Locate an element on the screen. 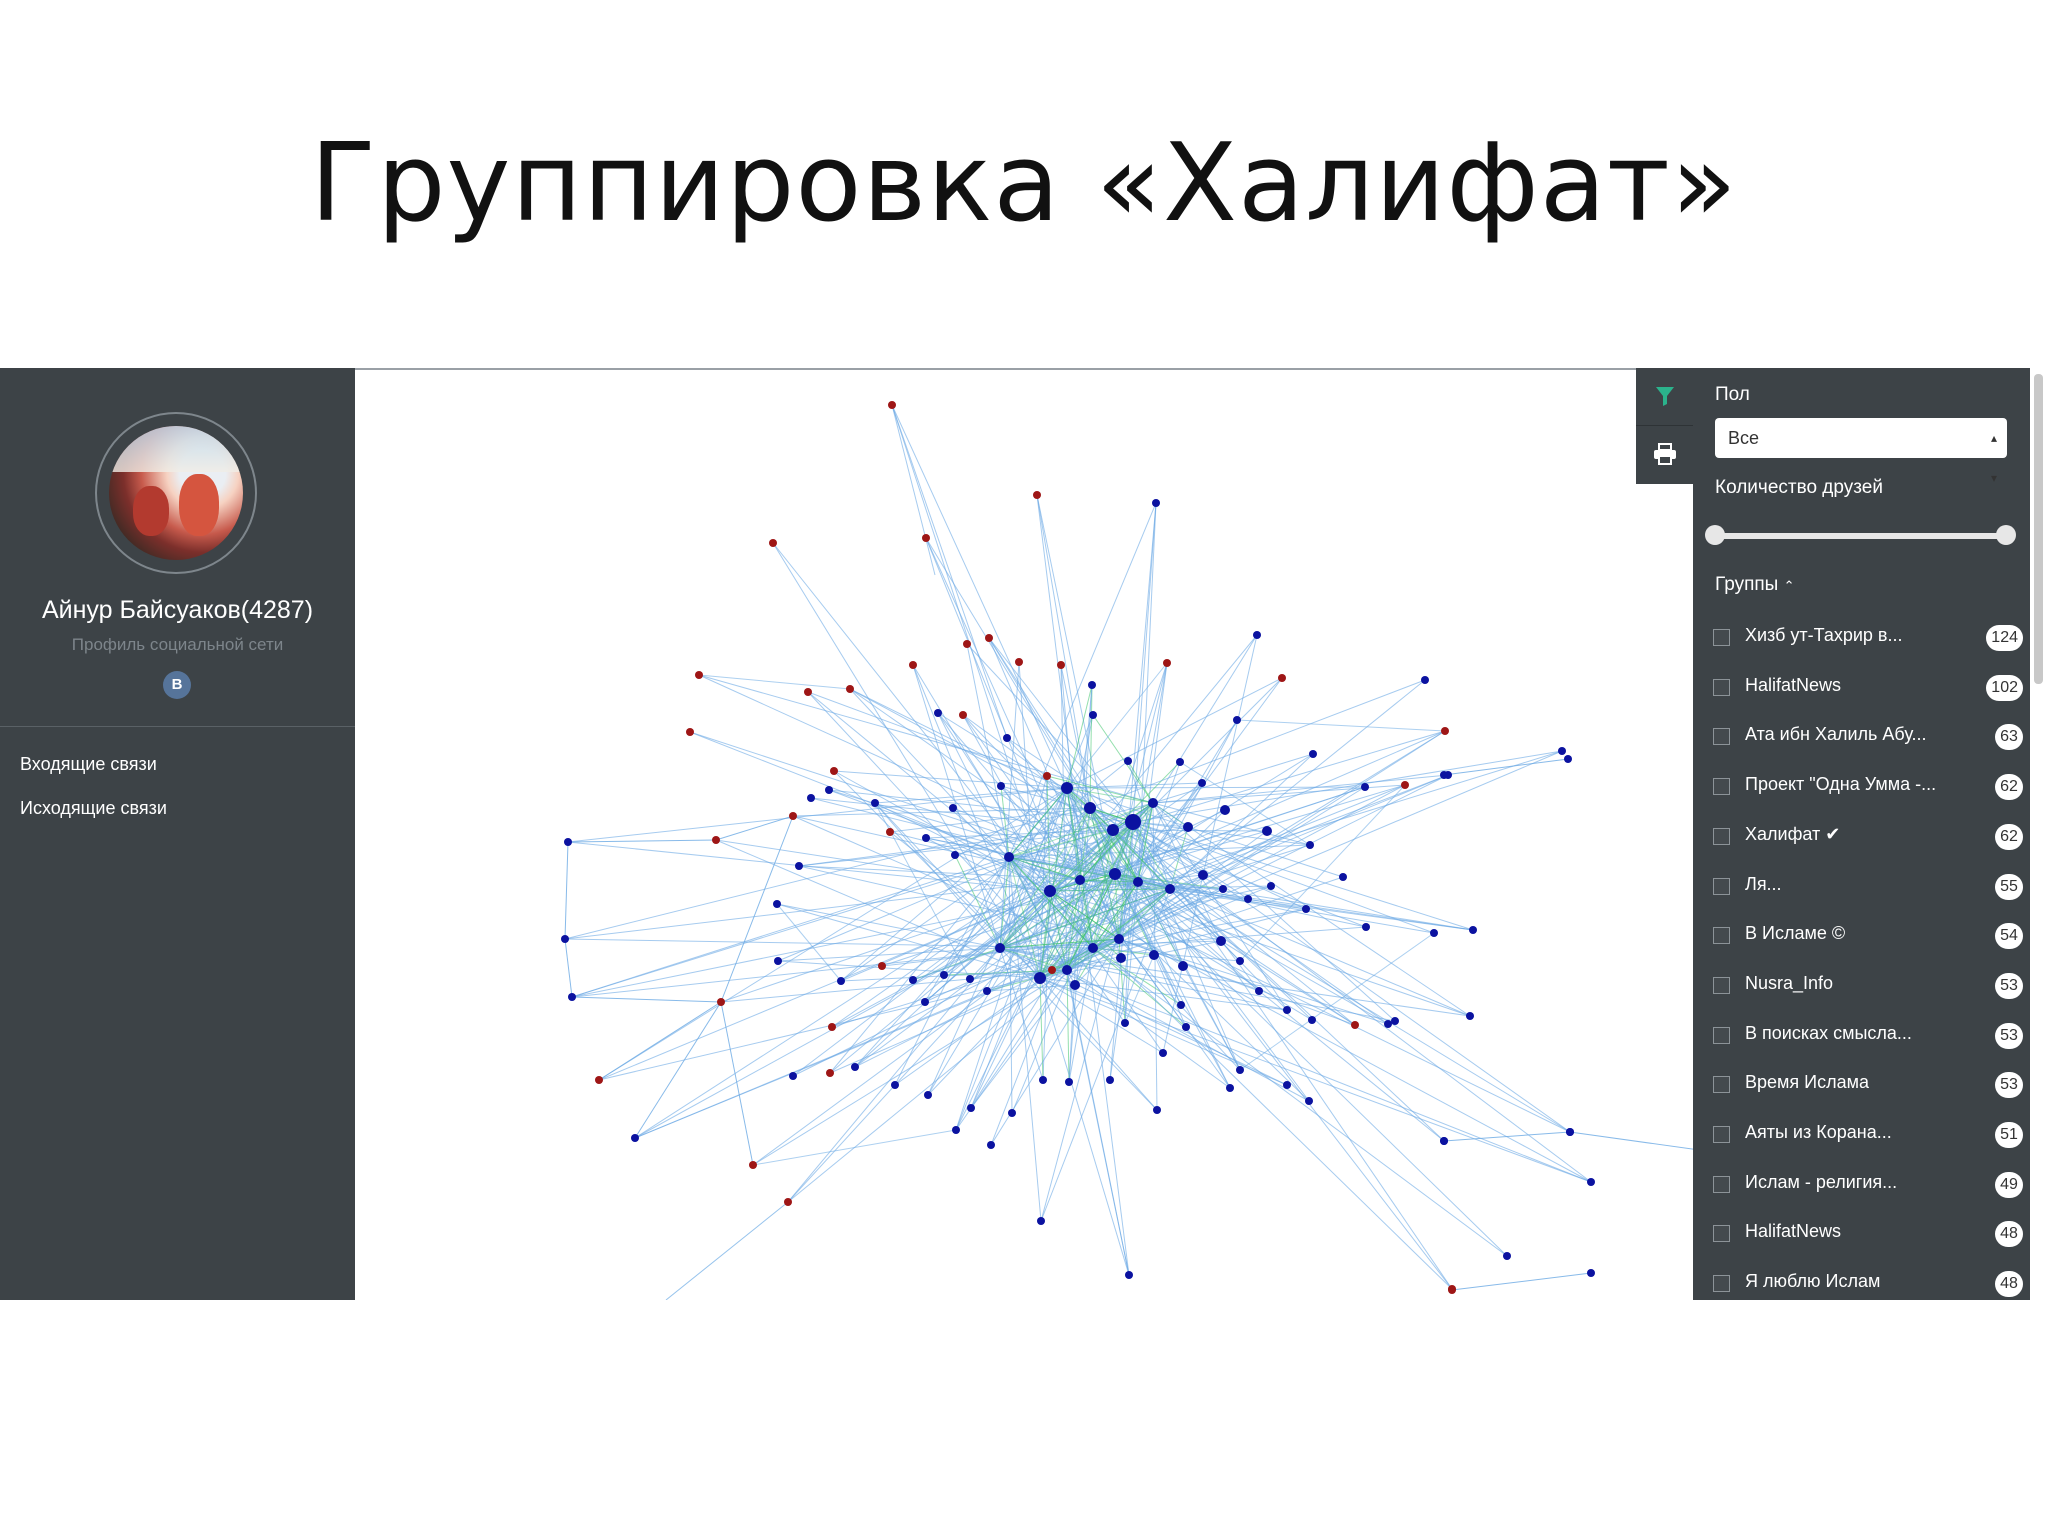 Image resolution: width=2048 pixels, height=1536 pixels. filter-button is located at coordinates (1664, 396).